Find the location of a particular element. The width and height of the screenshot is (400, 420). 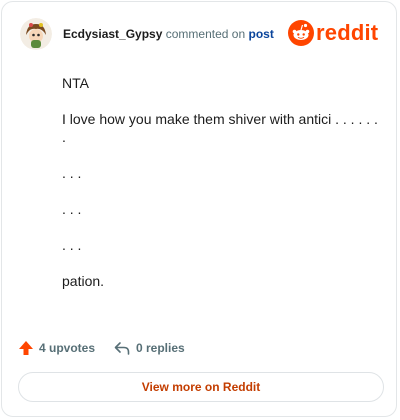

comment-paragraph: pation. is located at coordinates (83, 281).